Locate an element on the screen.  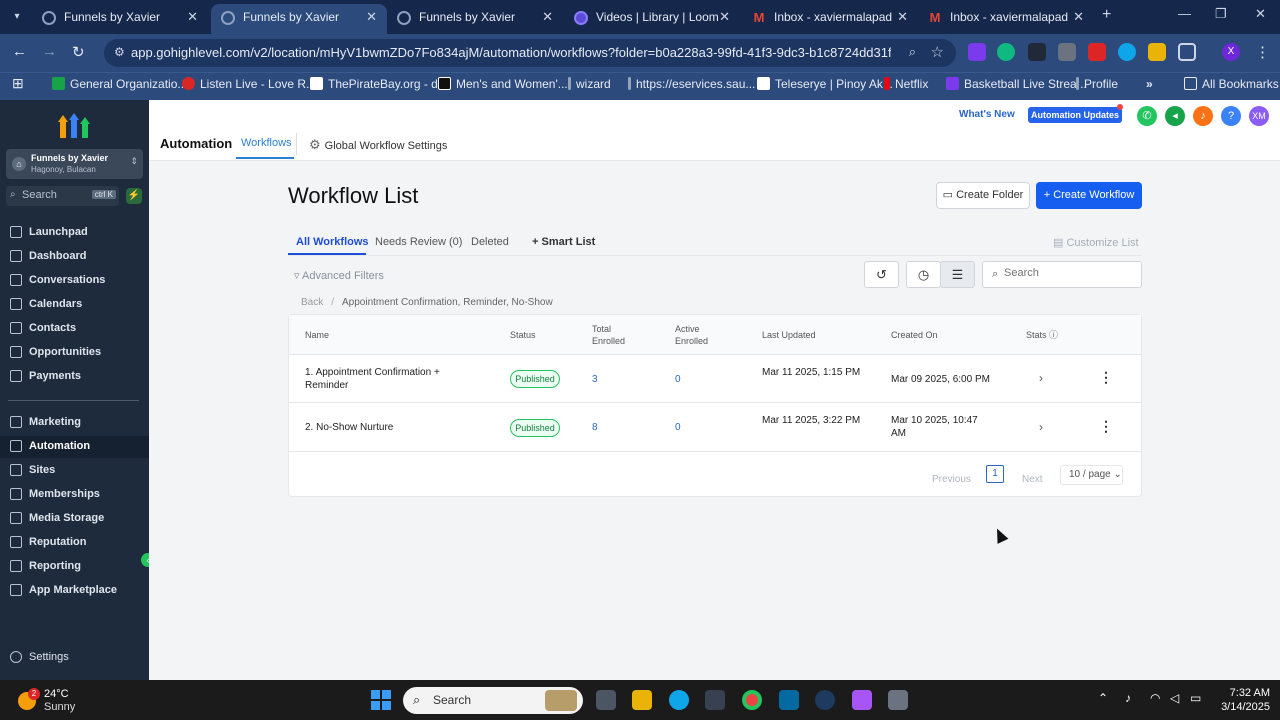
create-folder-button: ▭ Create Folder is located at coordinates (983, 195).